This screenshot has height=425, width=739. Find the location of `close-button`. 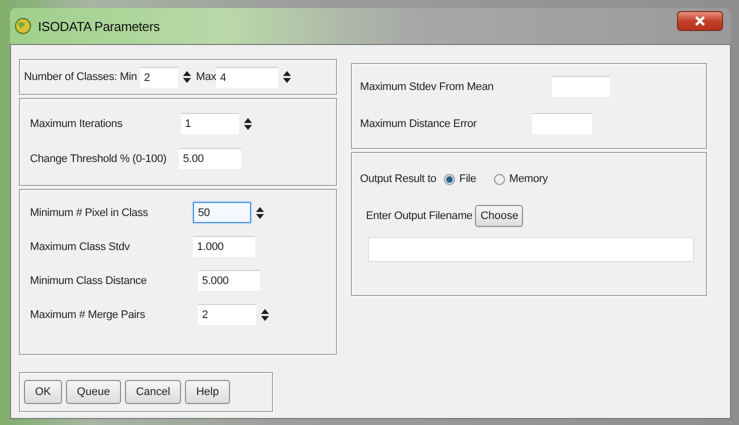

close-button is located at coordinates (700, 21).